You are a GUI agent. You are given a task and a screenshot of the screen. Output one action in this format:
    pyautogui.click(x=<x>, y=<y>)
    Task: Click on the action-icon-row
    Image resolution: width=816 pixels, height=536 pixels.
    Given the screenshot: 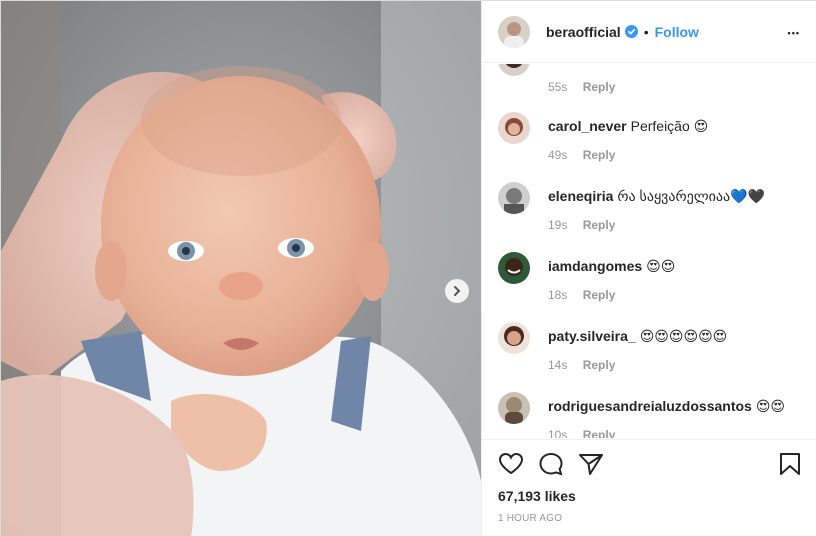 What is the action you would take?
    pyautogui.click(x=649, y=465)
    